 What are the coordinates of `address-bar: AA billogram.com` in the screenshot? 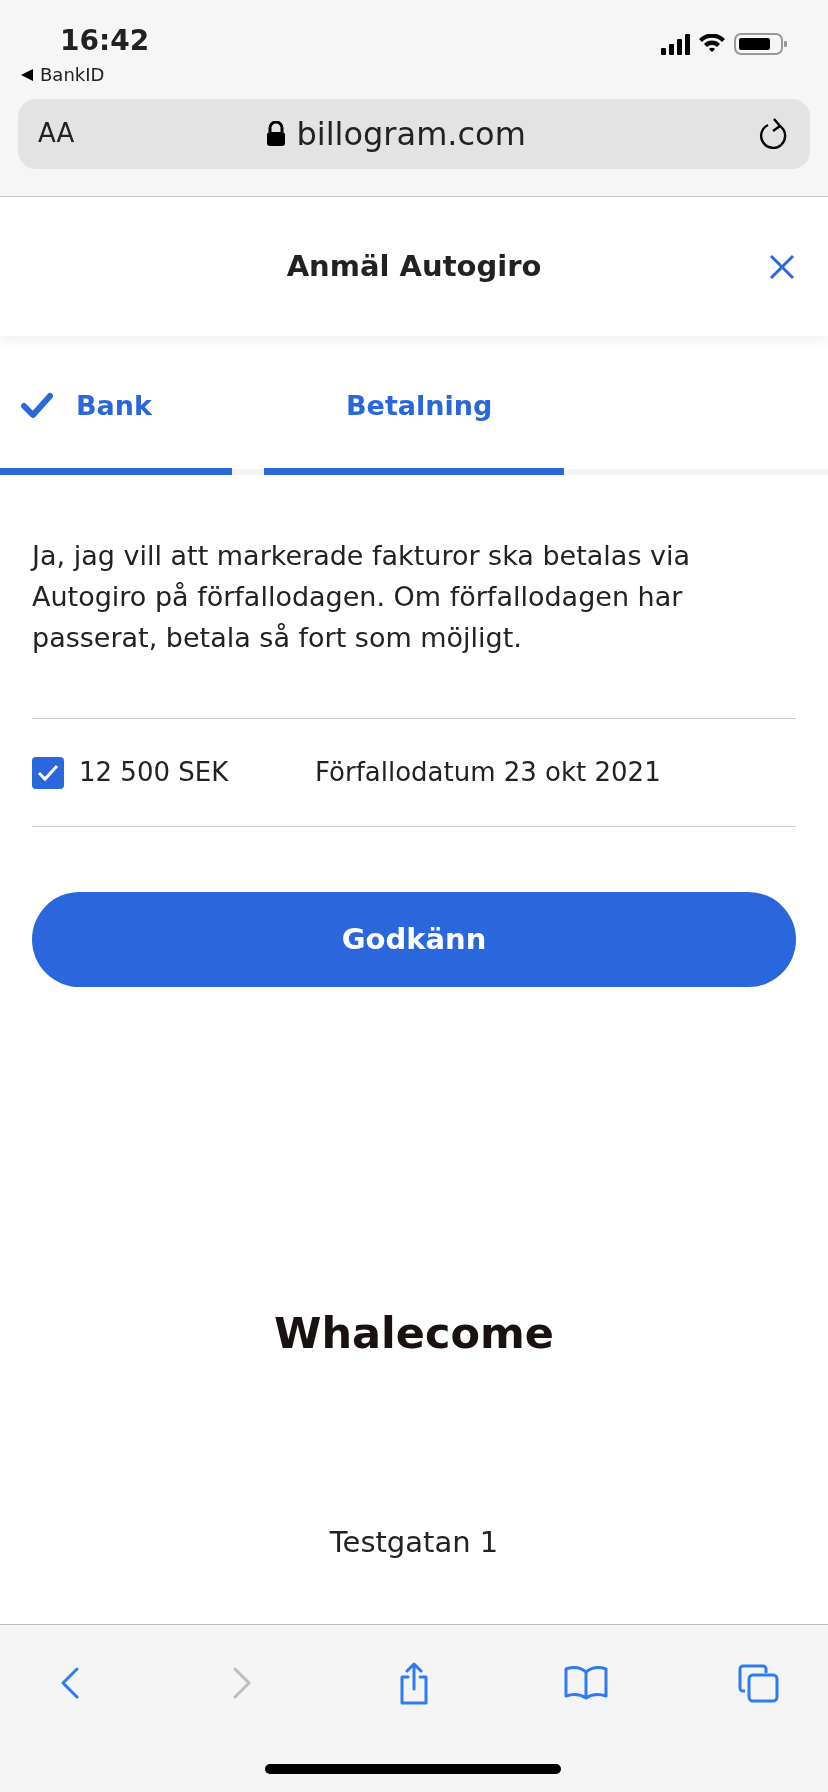 It's located at (414, 133).